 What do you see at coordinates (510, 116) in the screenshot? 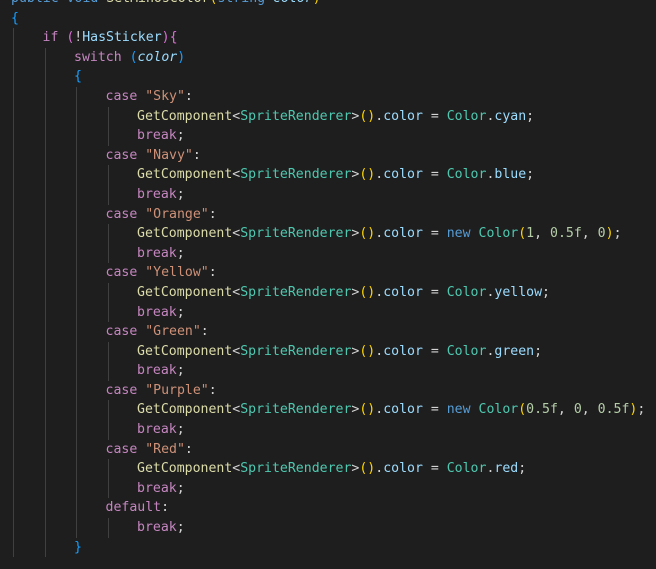
I see `code-token: cyan` at bounding box center [510, 116].